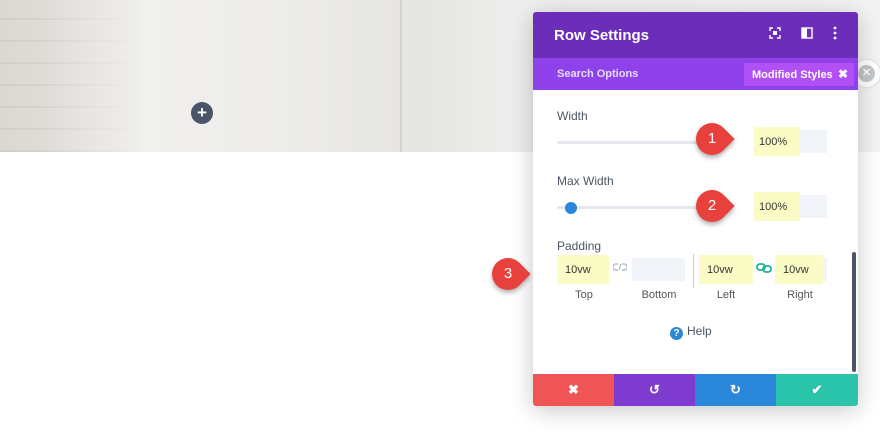 Image resolution: width=880 pixels, height=435 pixels. What do you see at coordinates (620, 268) in the screenshot?
I see `unlink-icon` at bounding box center [620, 268].